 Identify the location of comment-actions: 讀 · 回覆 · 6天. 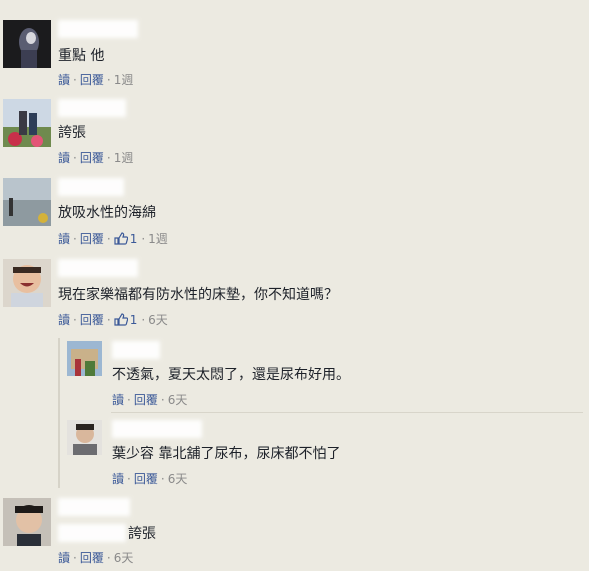
(96, 558).